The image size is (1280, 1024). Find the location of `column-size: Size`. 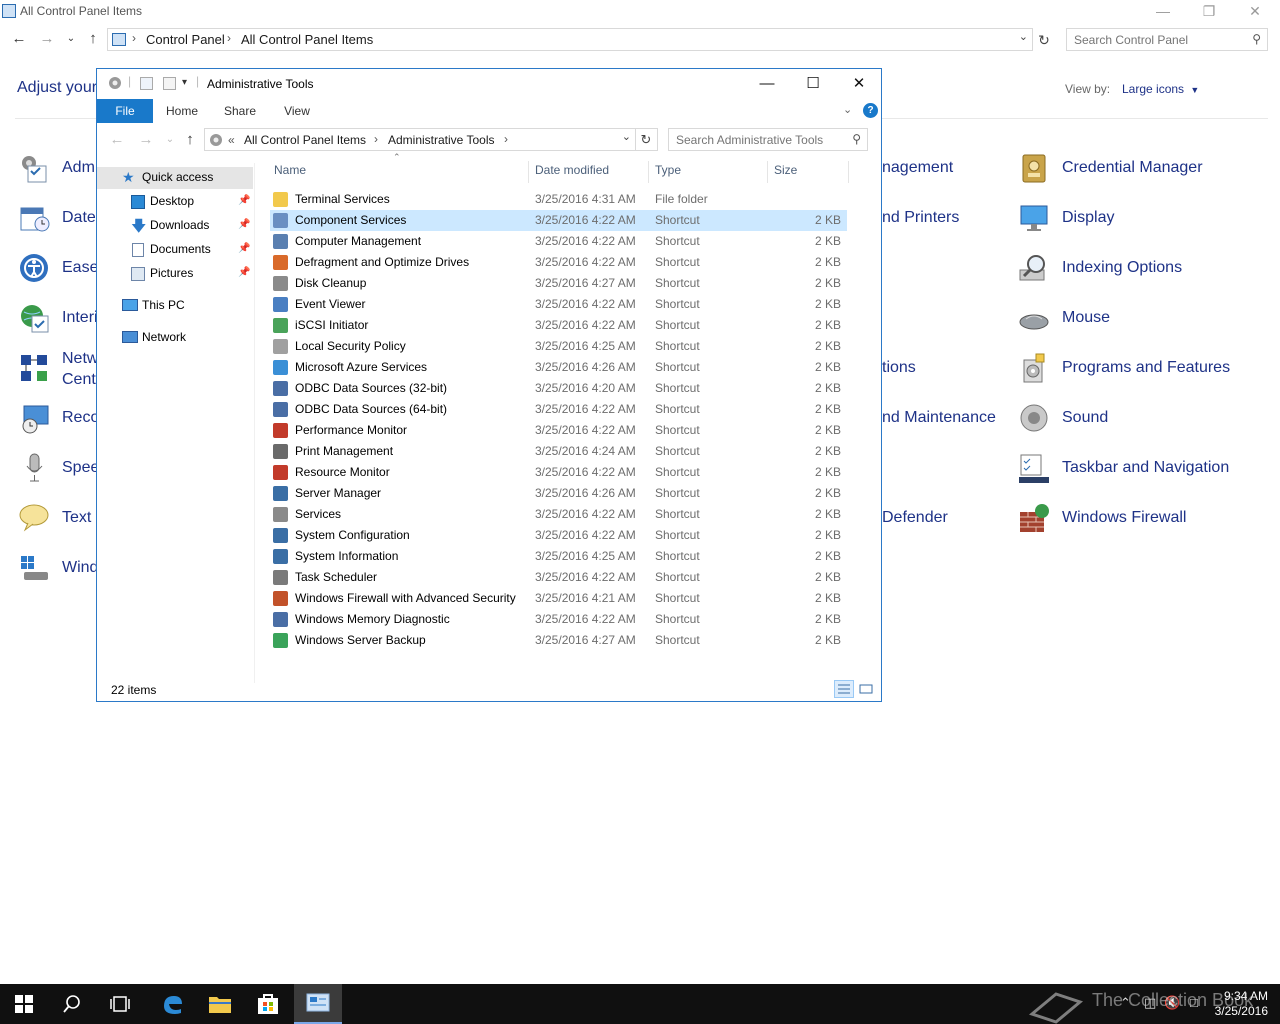

column-size: Size is located at coordinates (785, 170).